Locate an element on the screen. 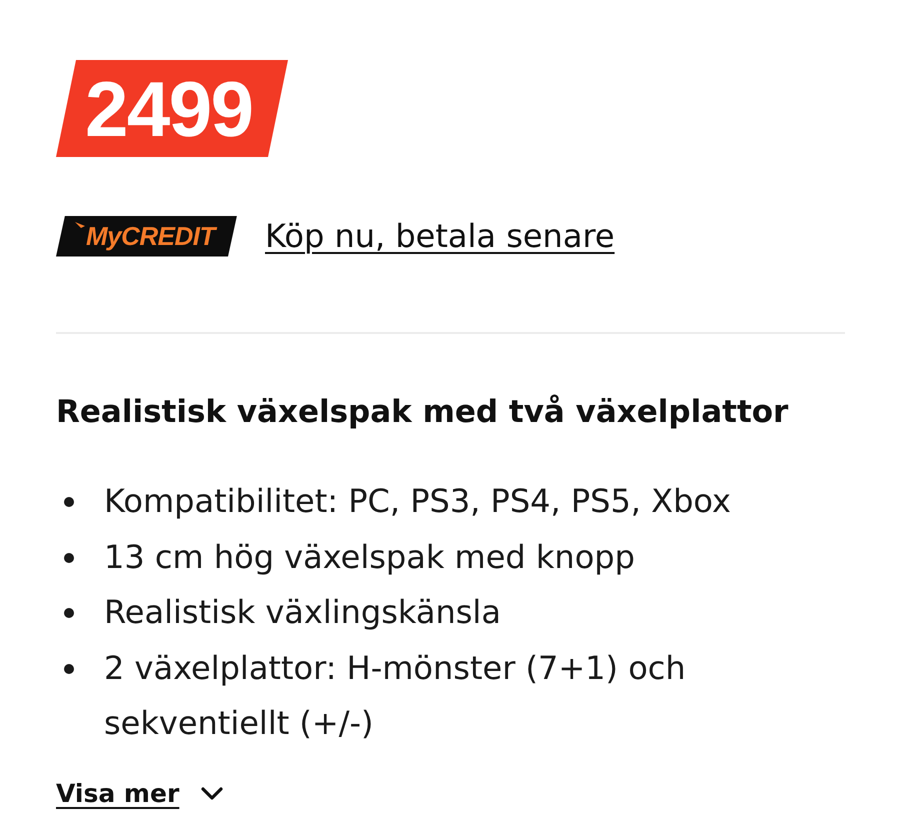  feature-text: Realistisk växlingskänsla is located at coordinates (302, 612).